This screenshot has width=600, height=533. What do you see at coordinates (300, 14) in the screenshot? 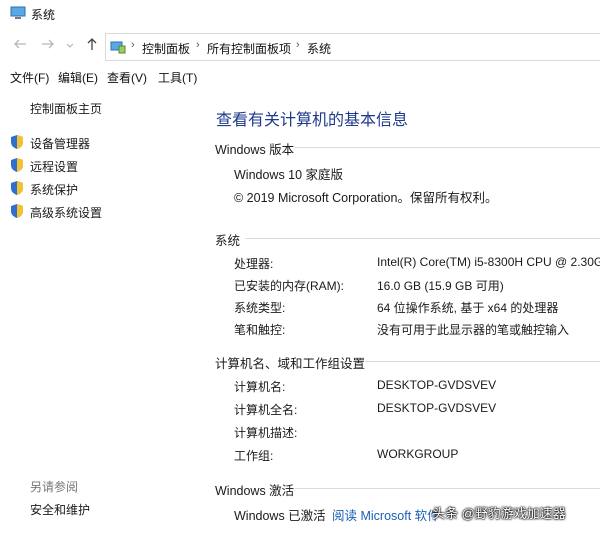
I see `title-bar: 系统` at bounding box center [300, 14].